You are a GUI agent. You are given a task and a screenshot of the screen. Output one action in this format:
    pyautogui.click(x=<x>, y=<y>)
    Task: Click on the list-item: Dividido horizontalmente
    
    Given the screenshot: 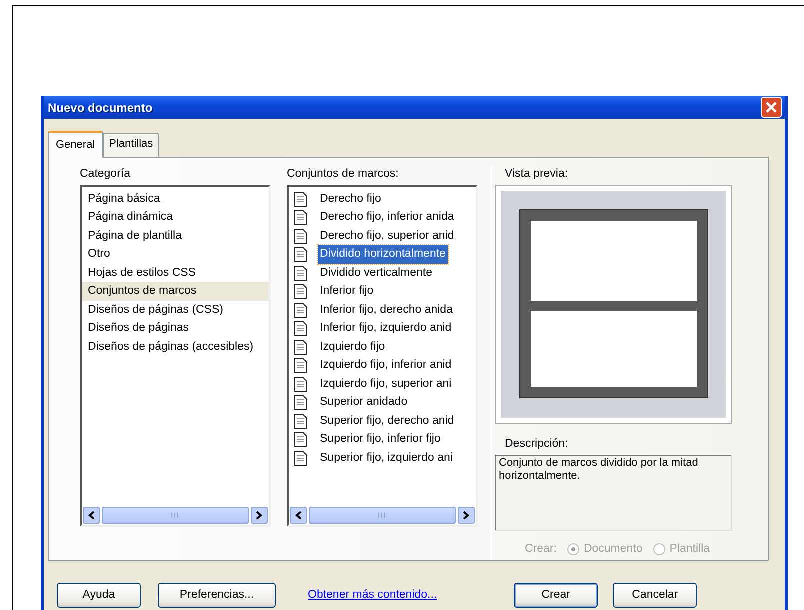 What is the action you would take?
    pyautogui.click(x=383, y=254)
    